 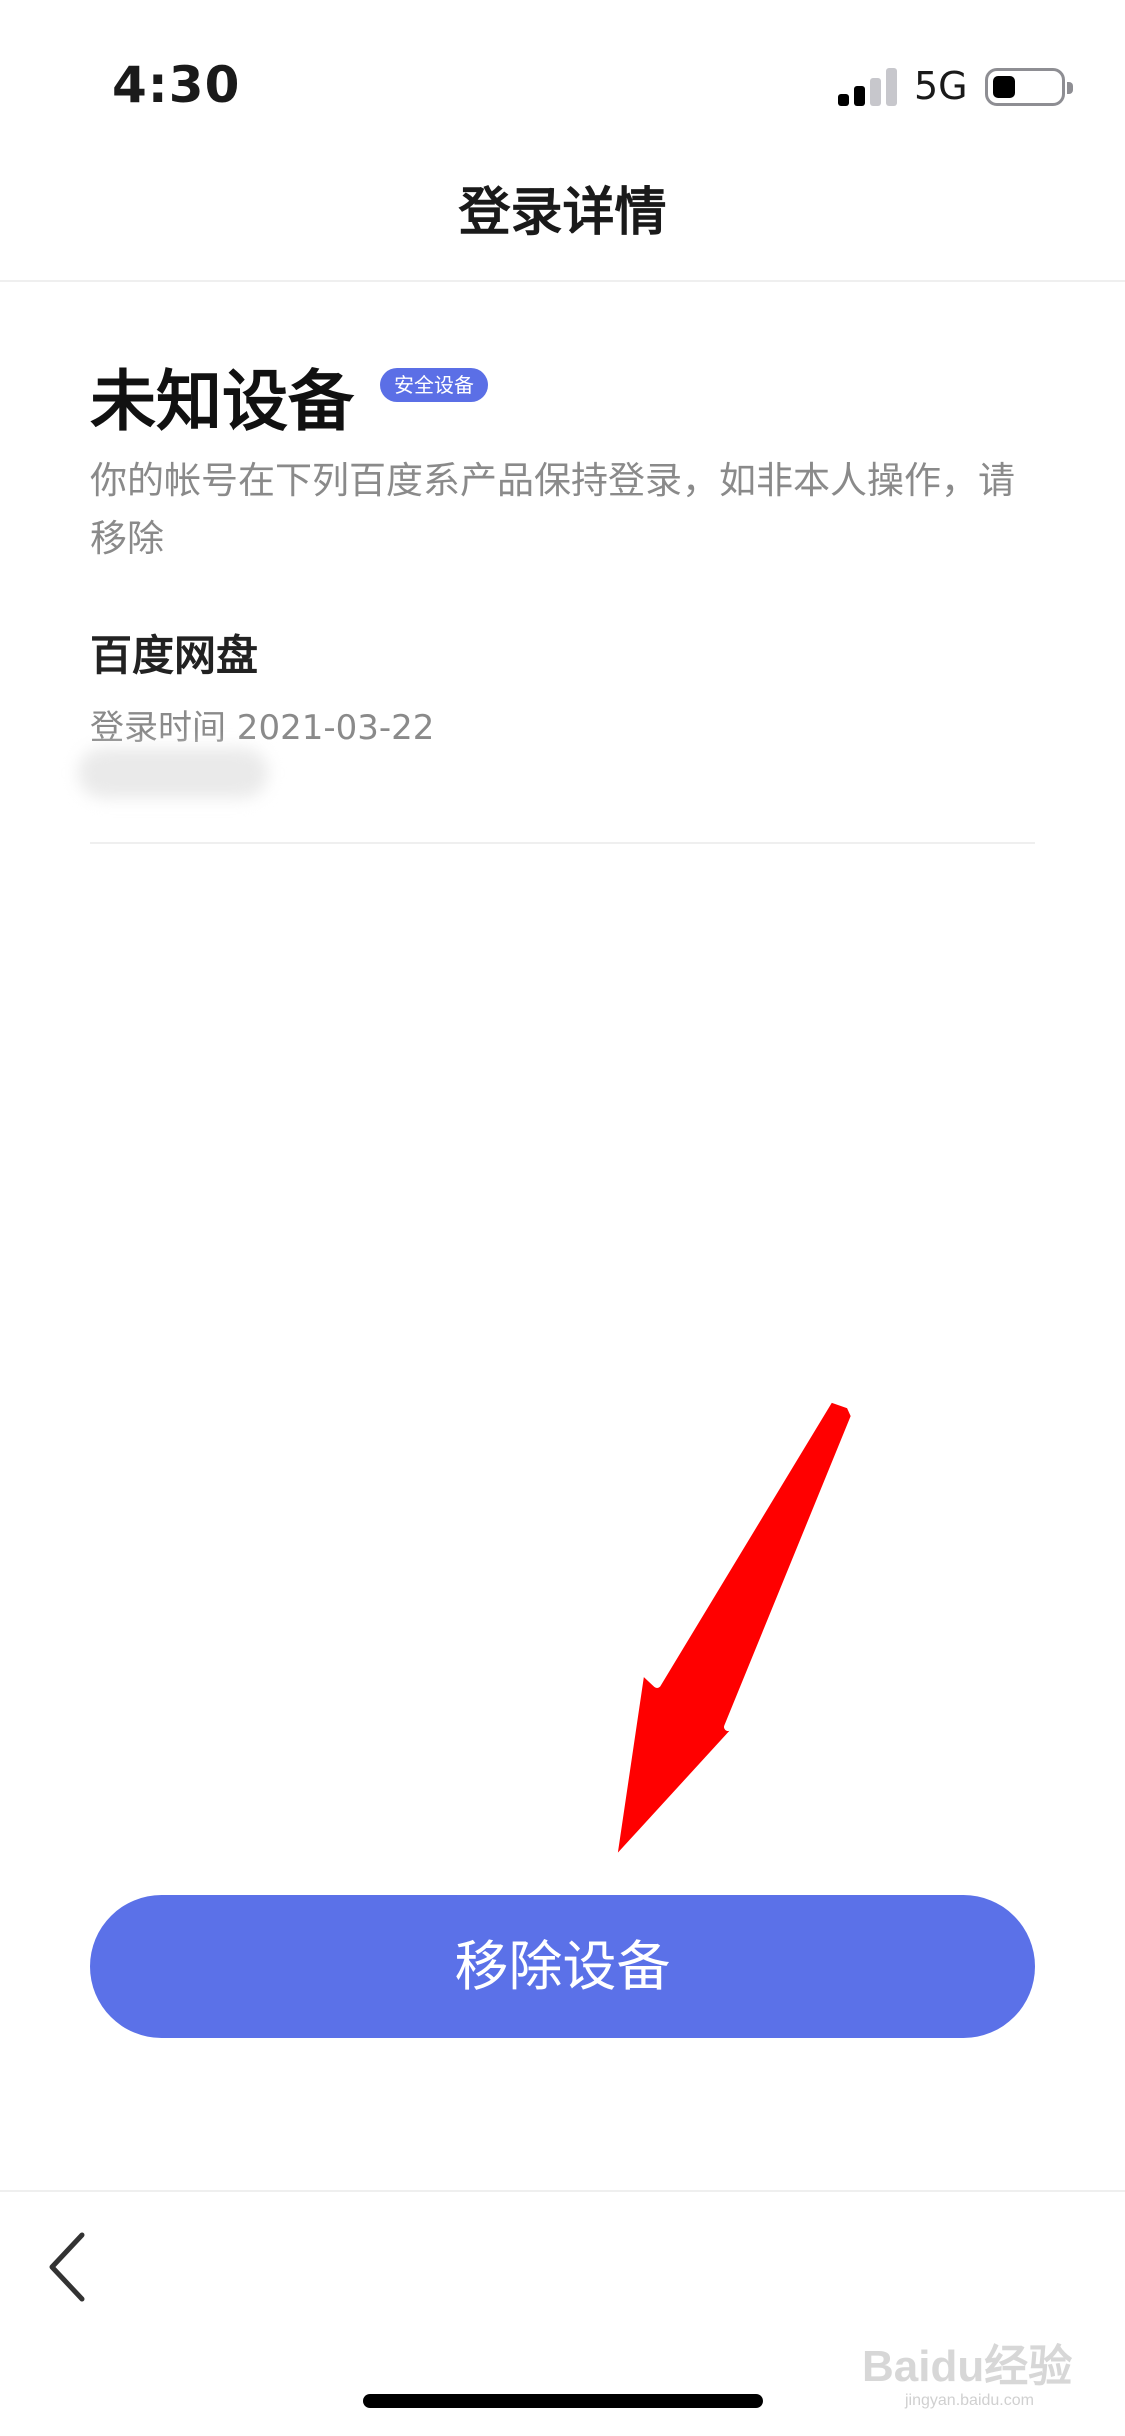 I want to click on nav-divider, so click(x=562, y=281).